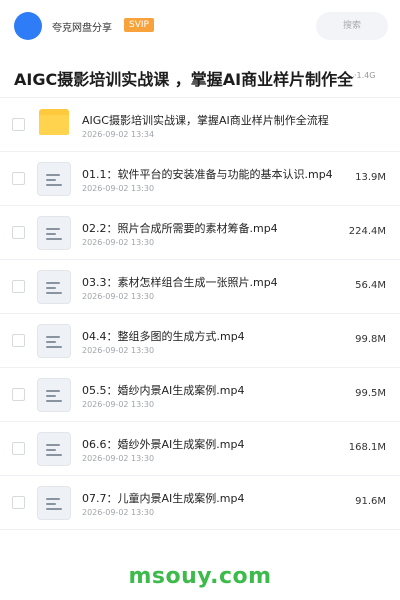 The image size is (400, 600). Describe the element at coordinates (370, 339) in the screenshot. I see `file-size: 99.8M` at that location.